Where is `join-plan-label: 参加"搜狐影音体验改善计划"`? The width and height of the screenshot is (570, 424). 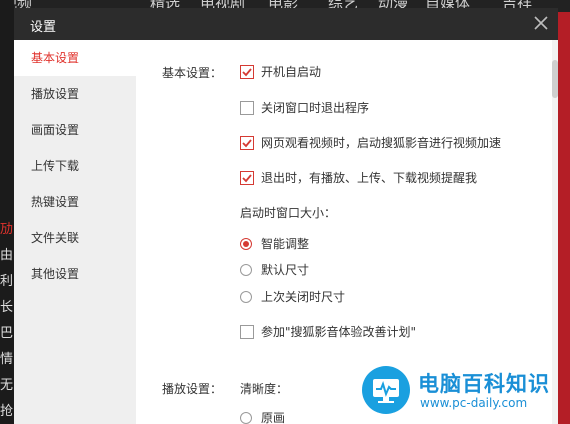
join-plan-label: 参加"搜狐影音体验改善计划" is located at coordinates (339, 332).